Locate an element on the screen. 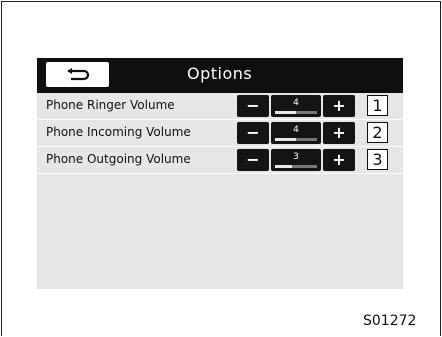 The height and width of the screenshot is (337, 442). row-divider is located at coordinates (220, 173).